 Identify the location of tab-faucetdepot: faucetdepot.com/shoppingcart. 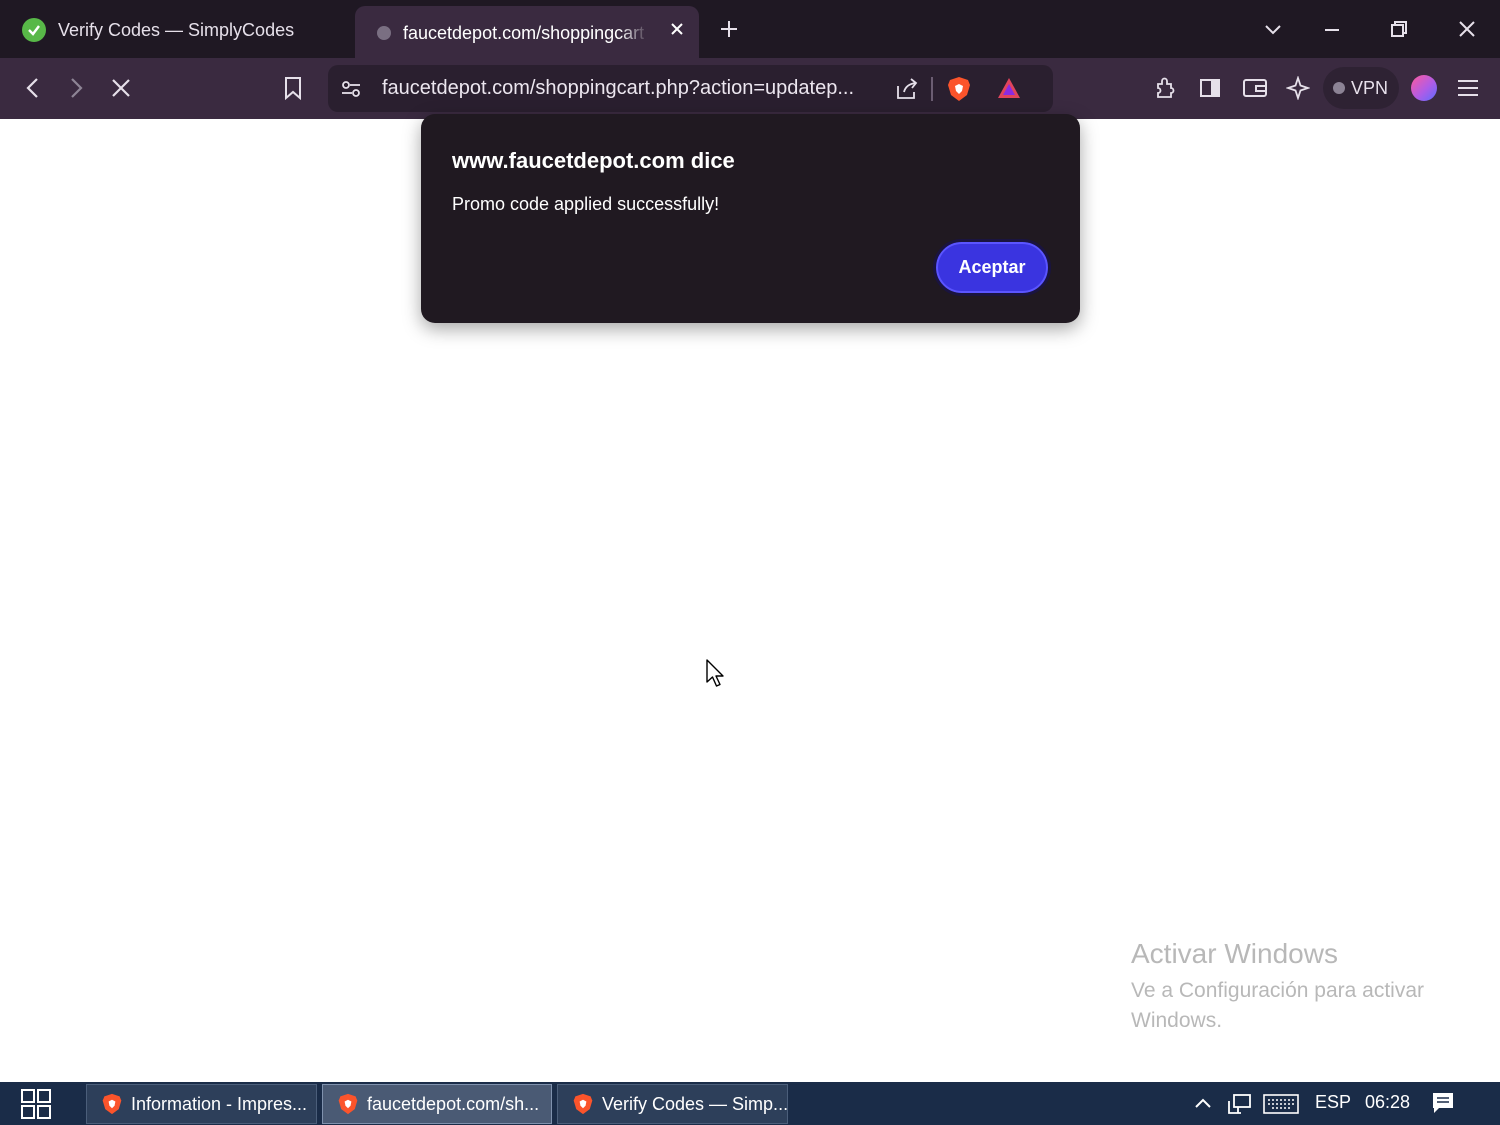
(527, 33).